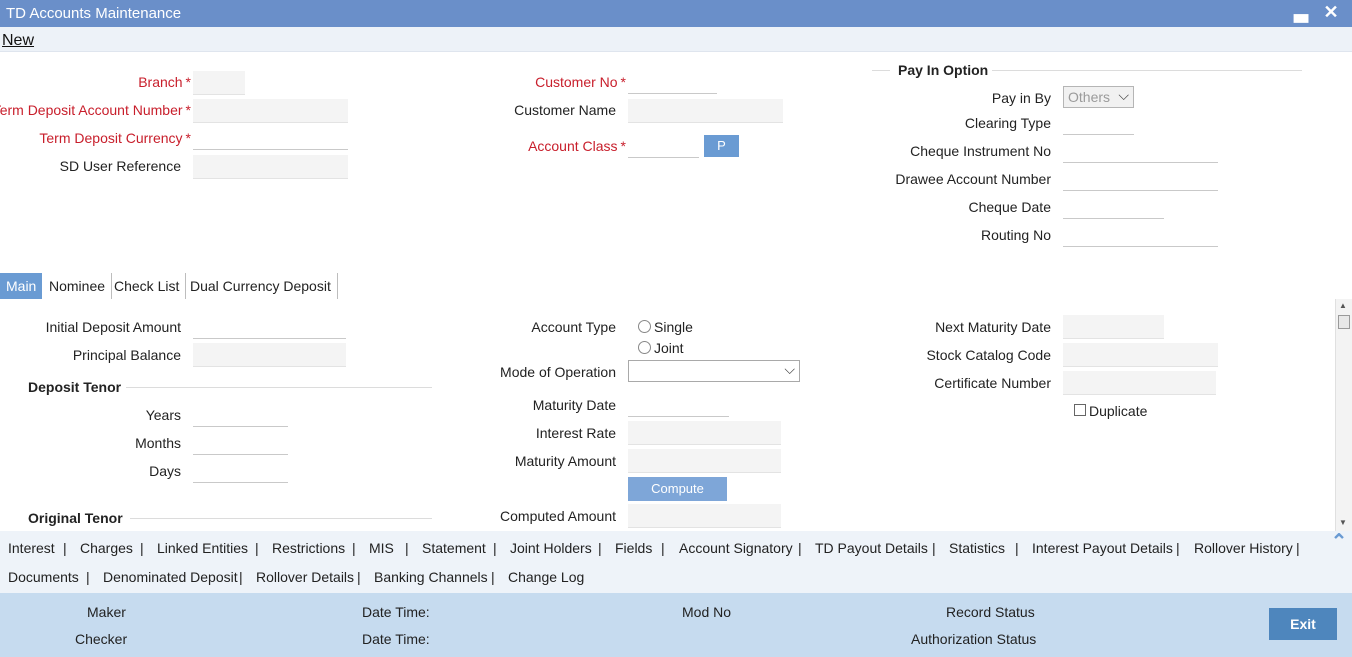 The image size is (1352, 657). What do you see at coordinates (973, 179) in the screenshot?
I see `drawee-account-number-label: Drawee Account Number` at bounding box center [973, 179].